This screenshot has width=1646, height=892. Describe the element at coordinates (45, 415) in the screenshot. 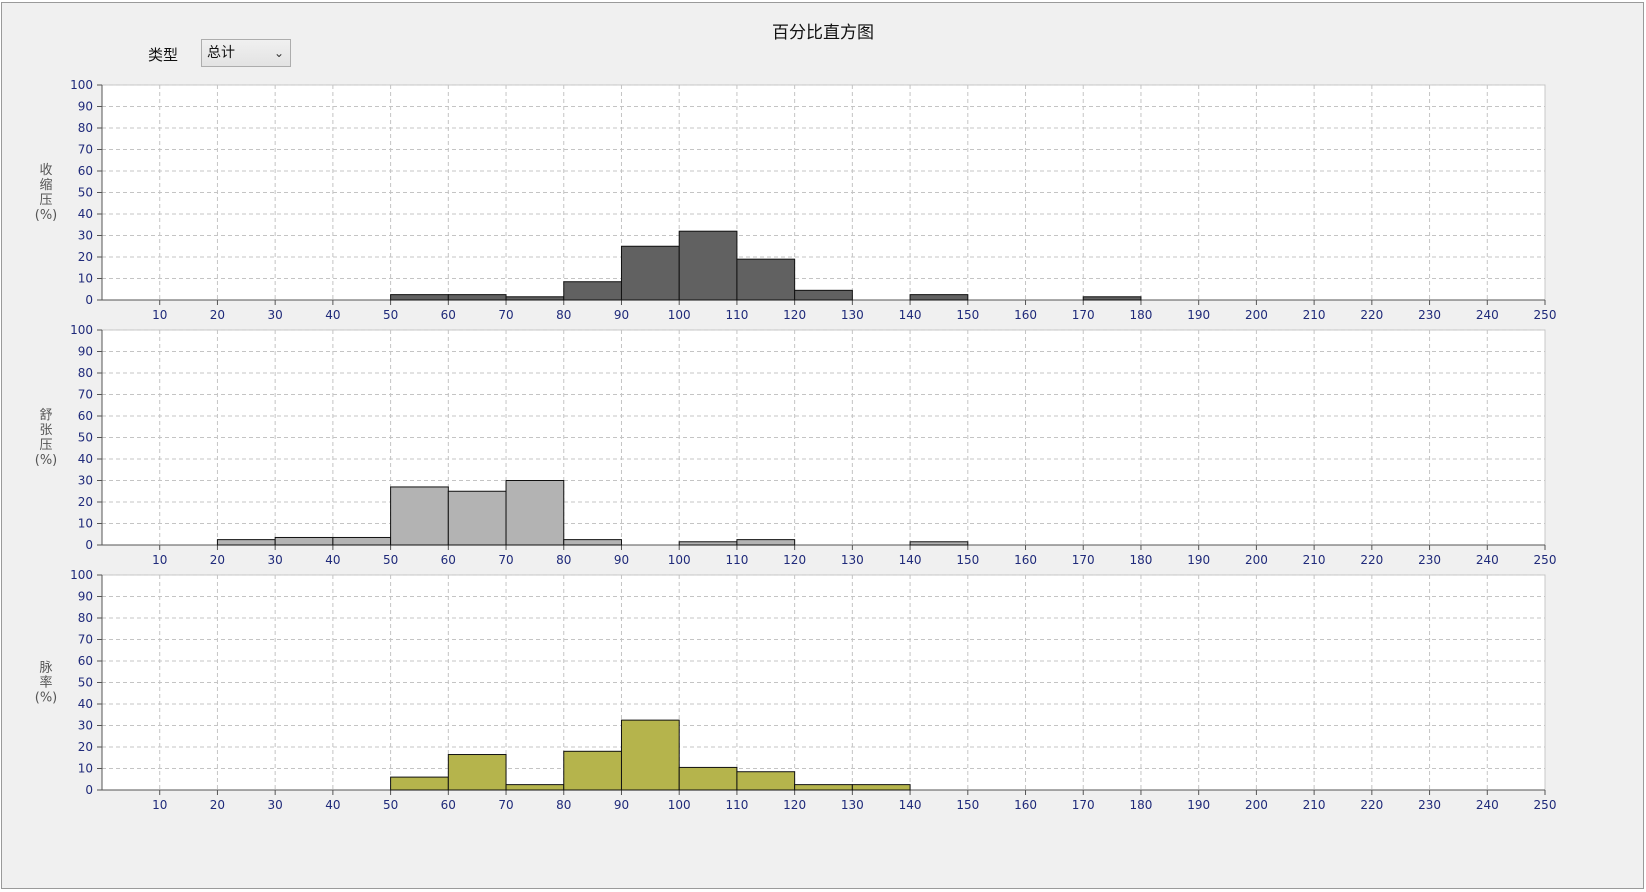

I see `y-axis-label-part: 舒` at that location.